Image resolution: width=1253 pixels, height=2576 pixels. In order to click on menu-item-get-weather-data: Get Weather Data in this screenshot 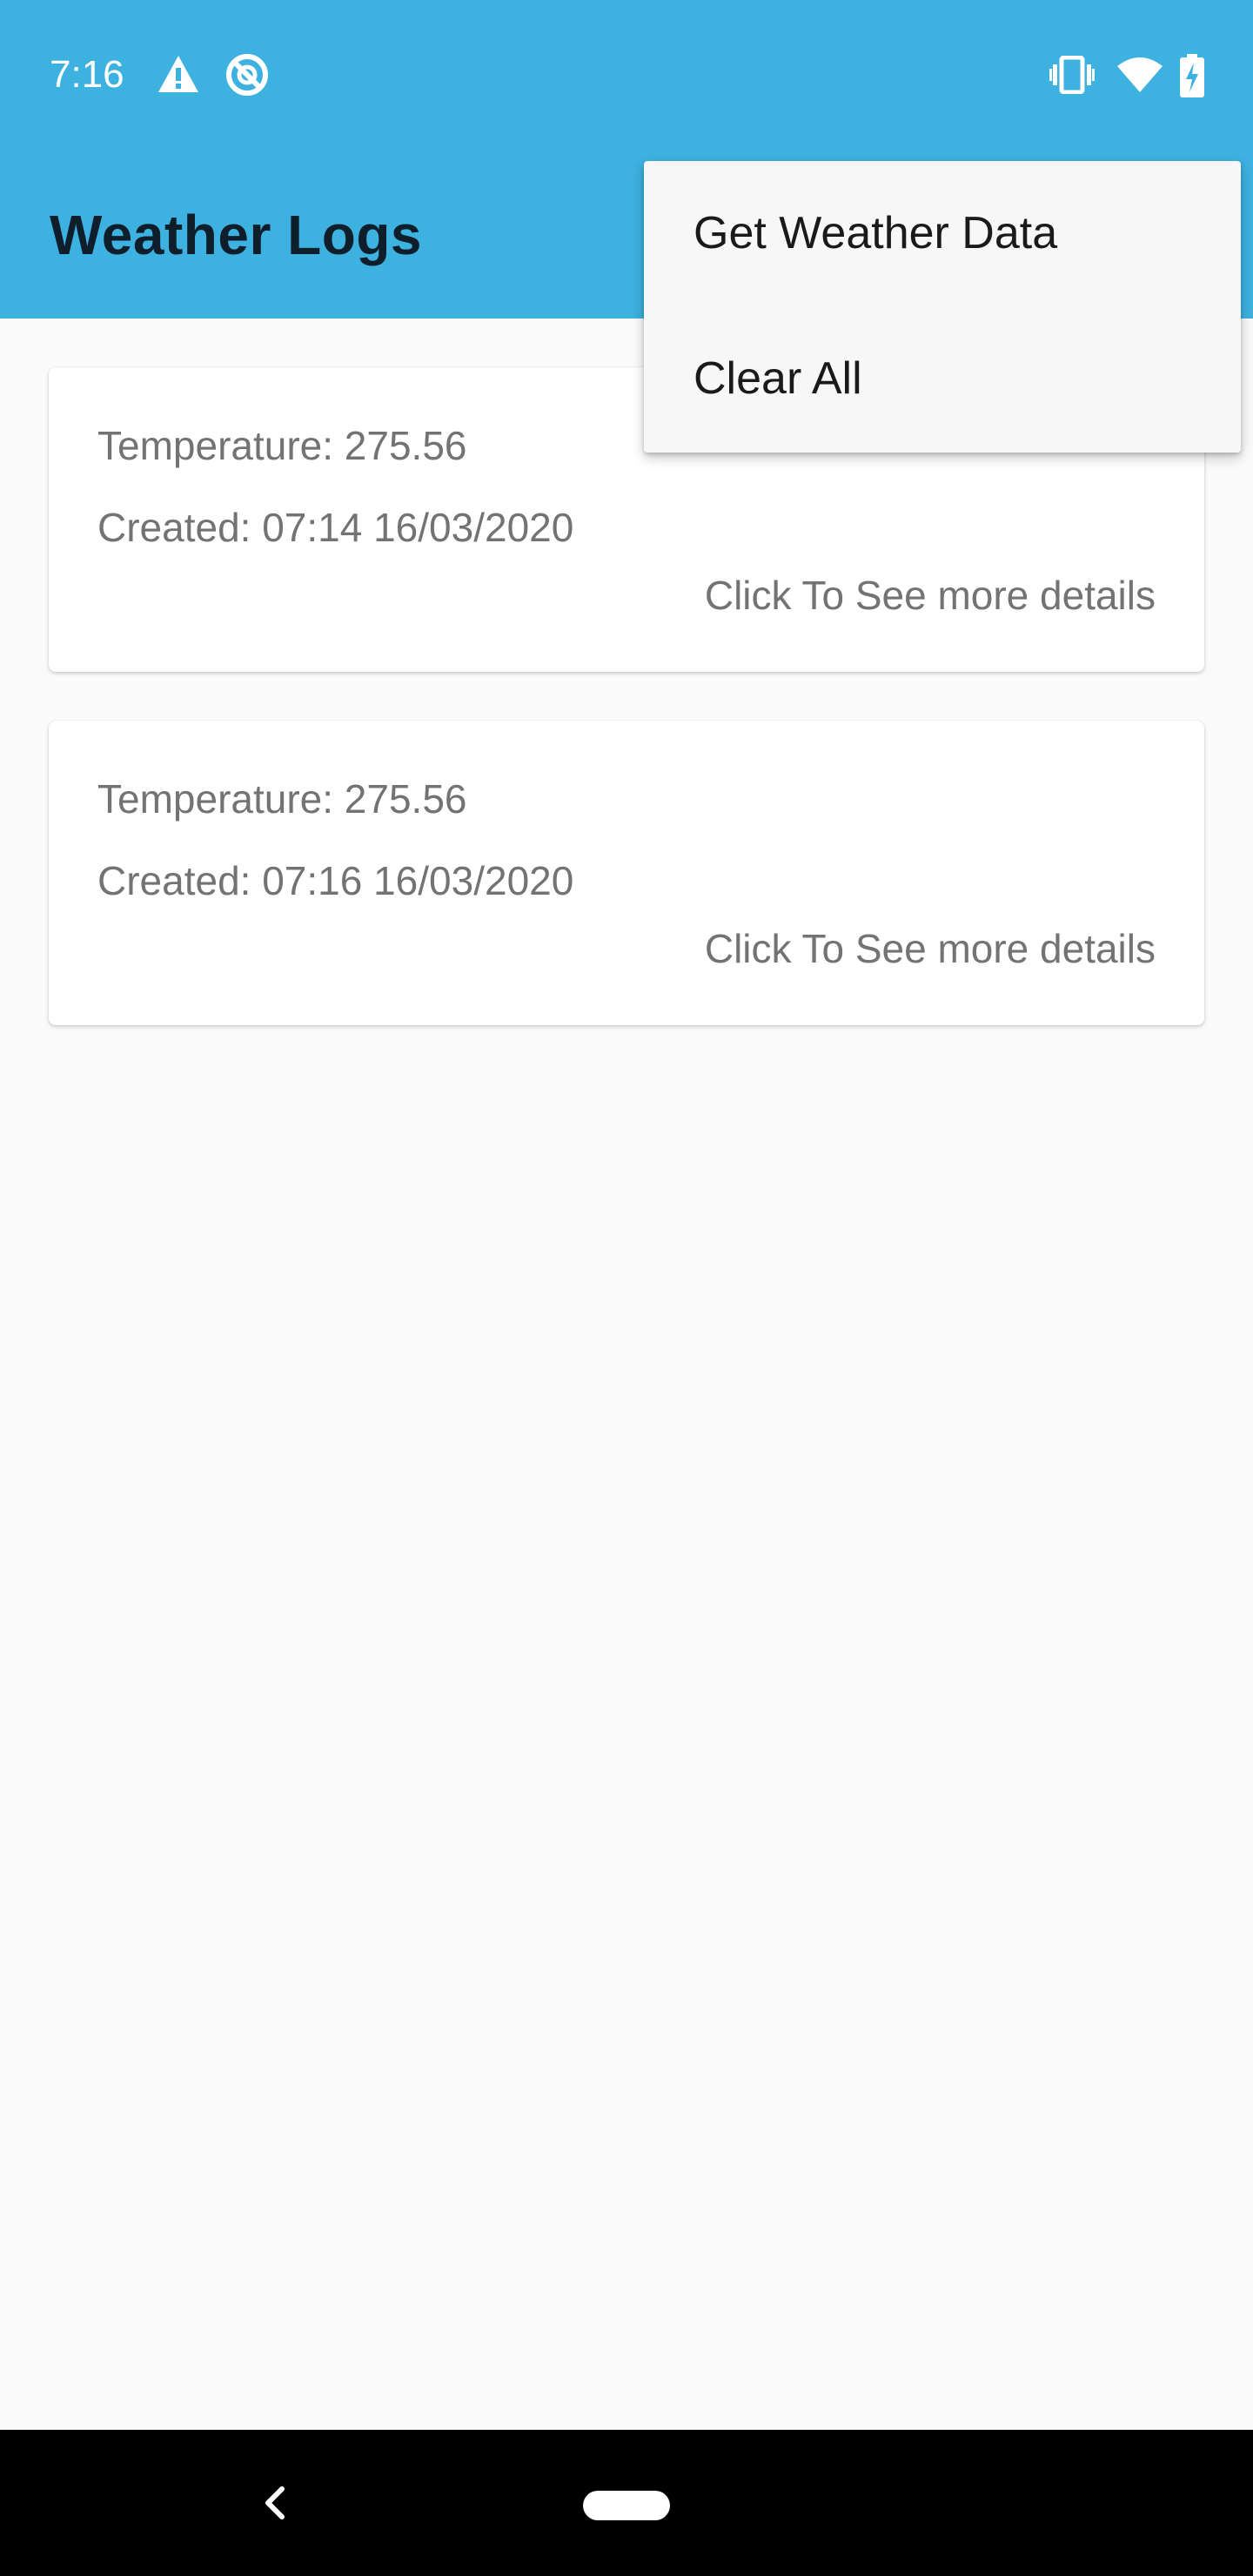, I will do `click(942, 234)`.